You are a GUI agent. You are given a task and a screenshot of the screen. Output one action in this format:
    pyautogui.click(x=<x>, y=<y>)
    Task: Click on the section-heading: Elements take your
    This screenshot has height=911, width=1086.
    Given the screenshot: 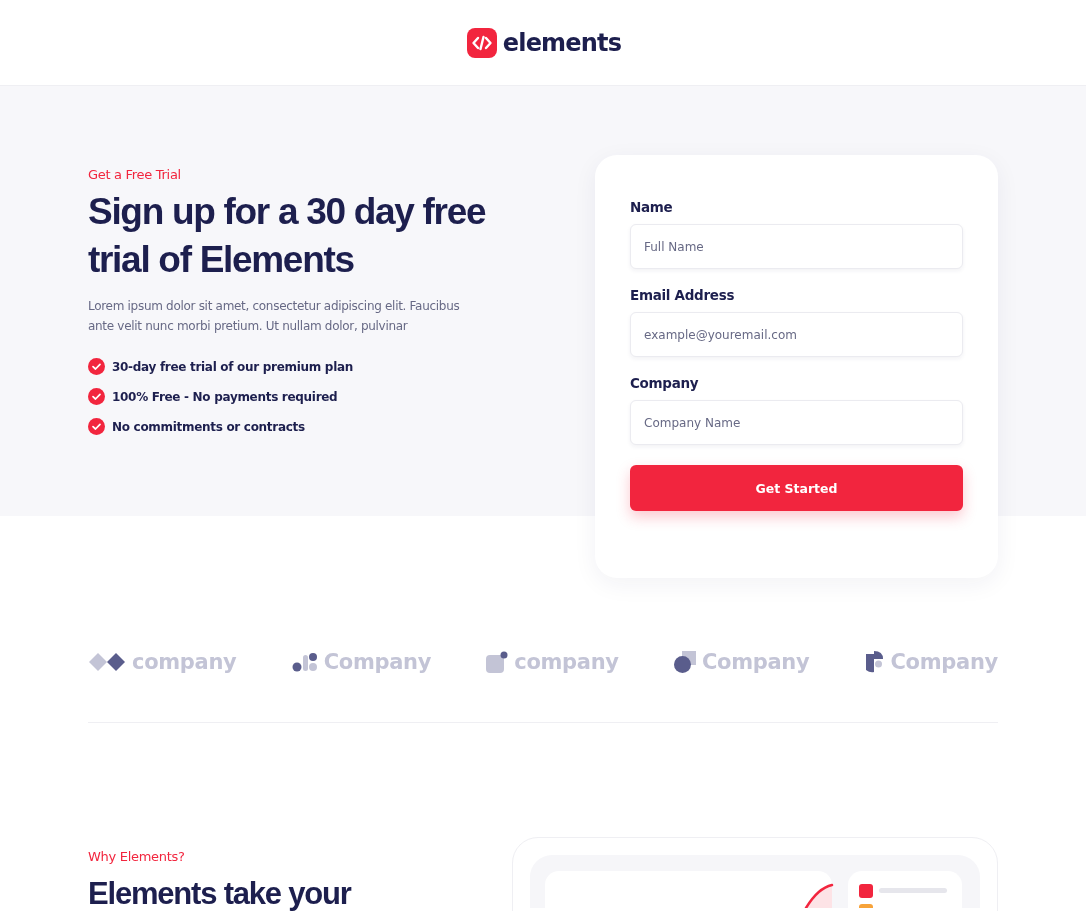 What is the action you would take?
    pyautogui.click(x=219, y=893)
    